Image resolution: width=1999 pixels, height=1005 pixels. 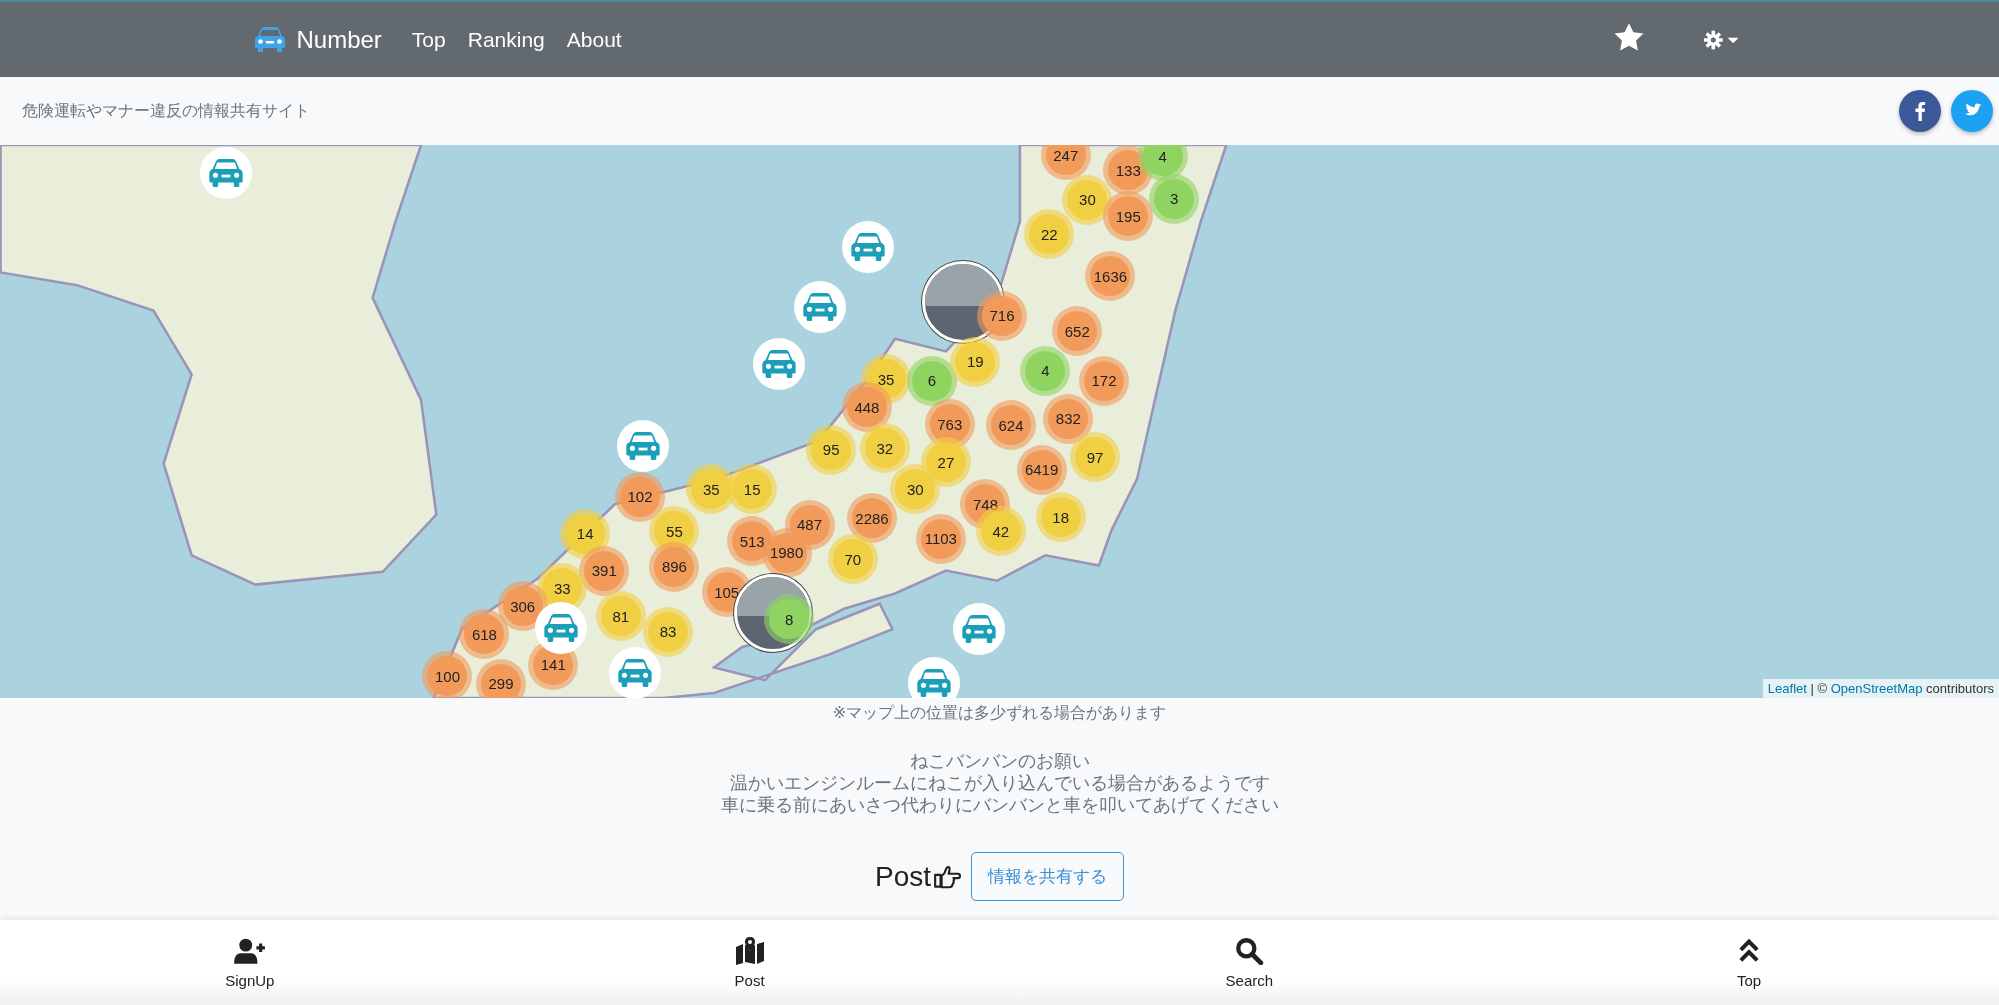 I want to click on cluster-marker: 102, so click(x=640, y=496).